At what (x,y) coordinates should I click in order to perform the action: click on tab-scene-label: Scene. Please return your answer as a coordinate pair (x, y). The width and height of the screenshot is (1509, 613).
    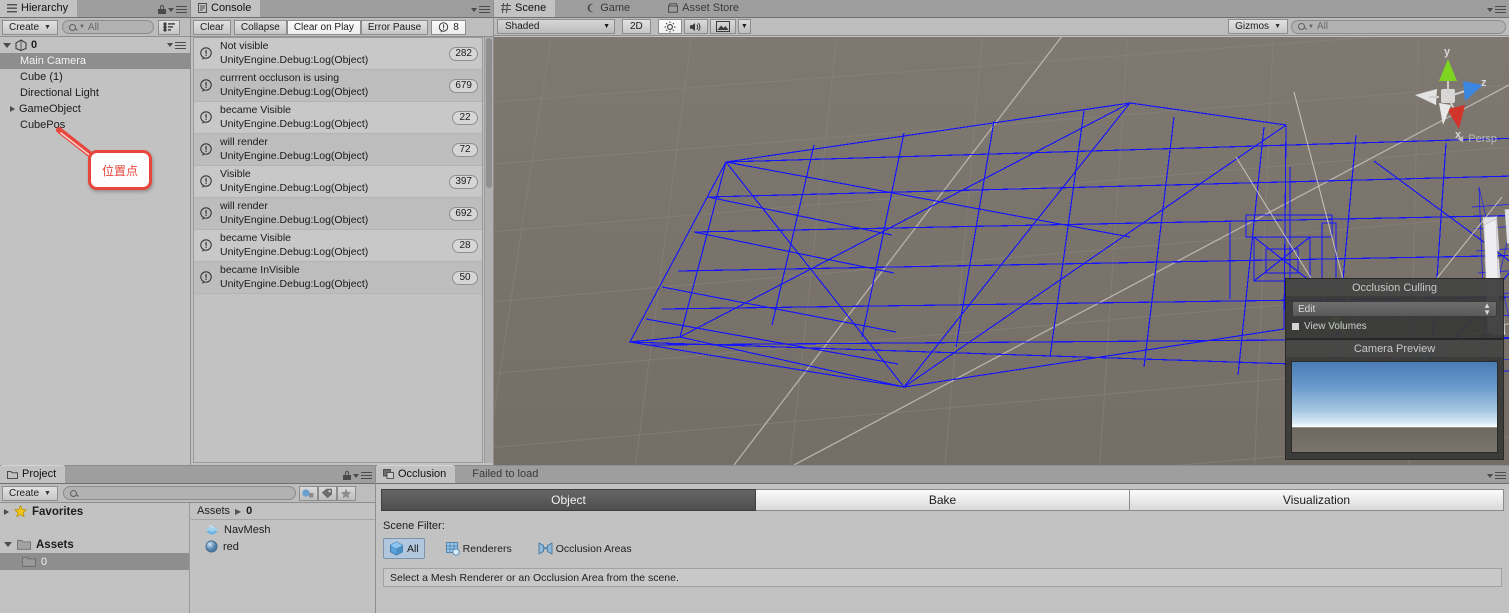
    Looking at the image, I should click on (531, 8).